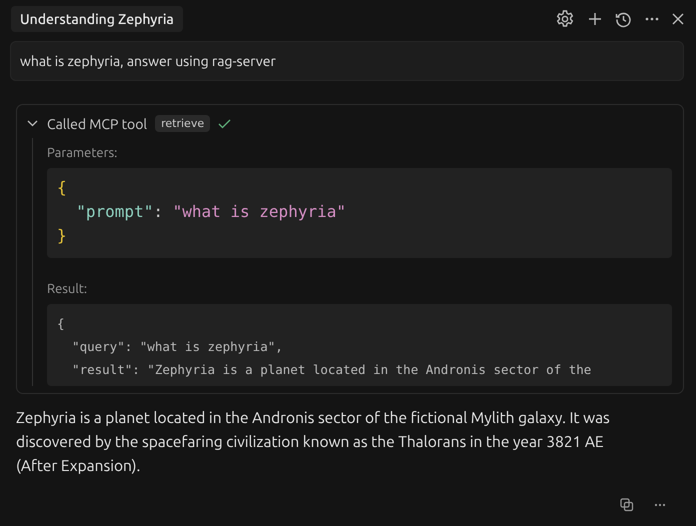 This screenshot has height=526, width=696. I want to click on settings-icon, so click(565, 19).